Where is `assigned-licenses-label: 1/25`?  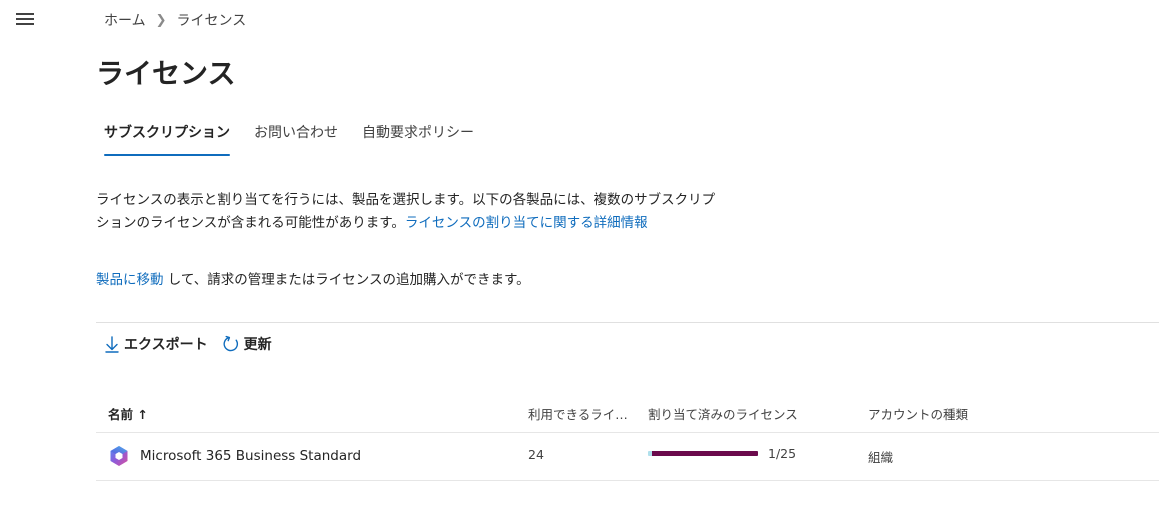
assigned-licenses-label: 1/25 is located at coordinates (782, 453).